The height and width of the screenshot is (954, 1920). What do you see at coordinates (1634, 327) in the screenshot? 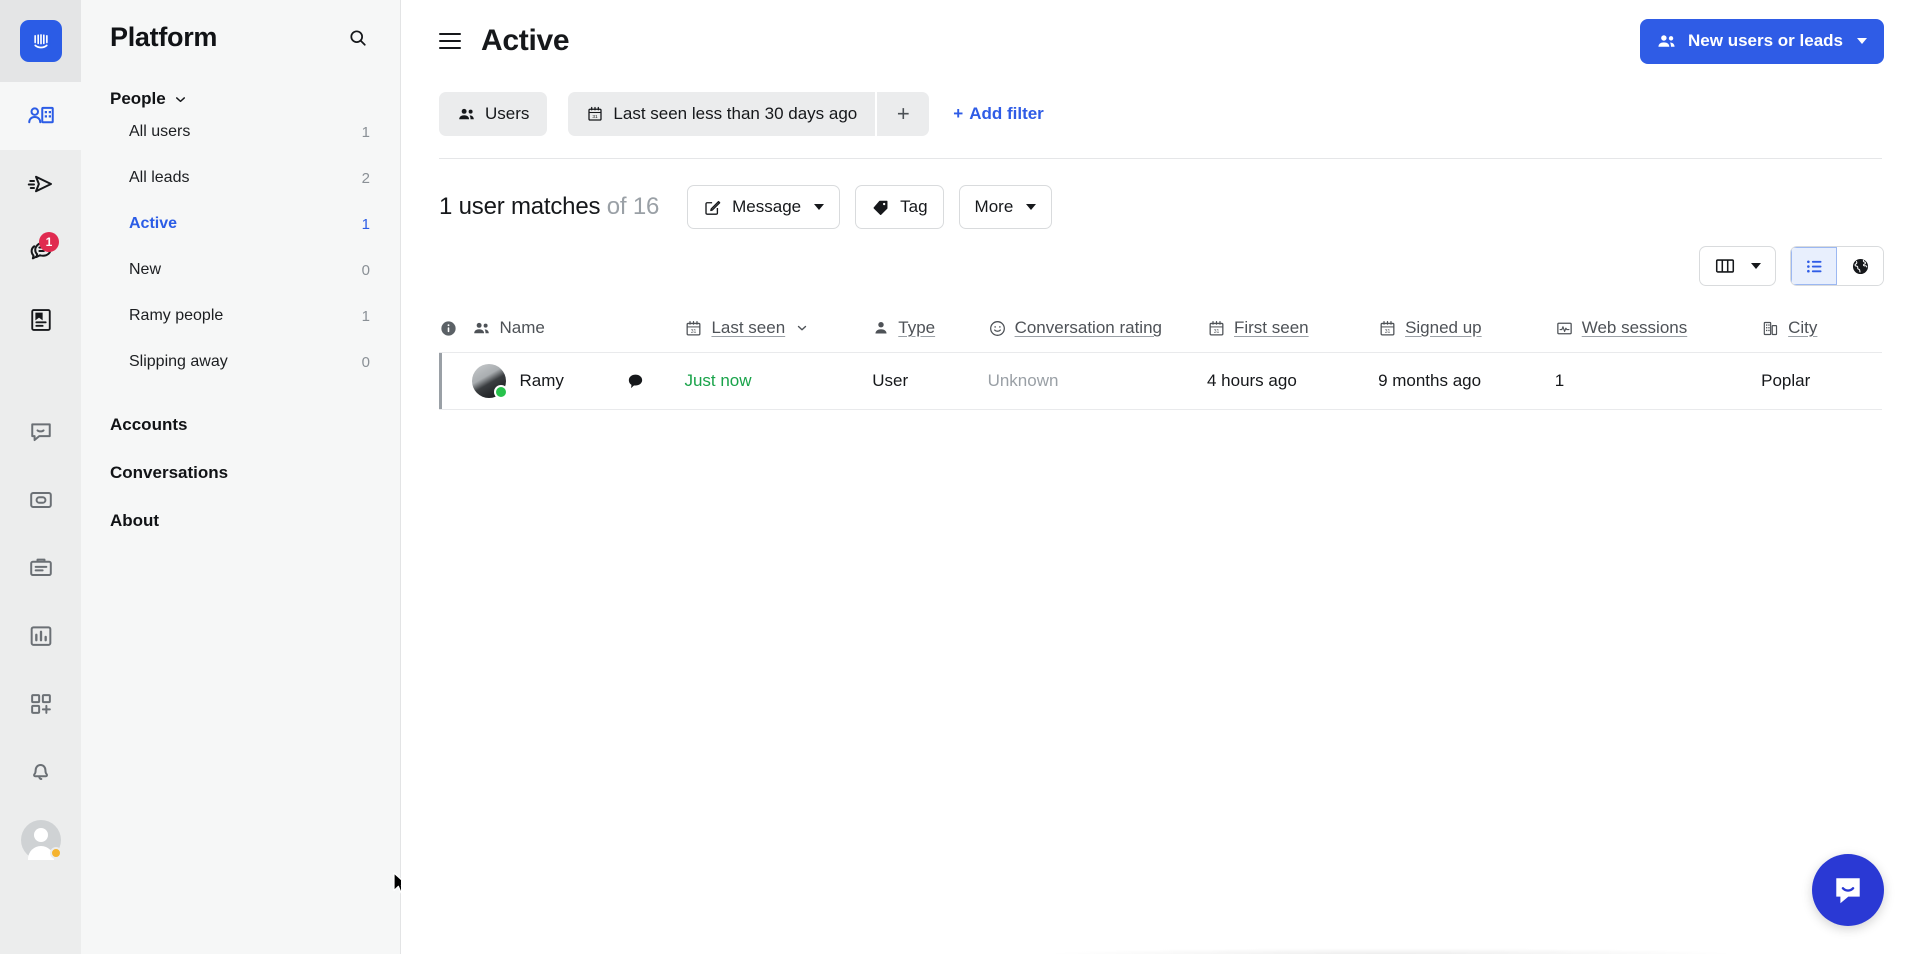
I see `column-header-web-sessions-label: Web sessions` at bounding box center [1634, 327].